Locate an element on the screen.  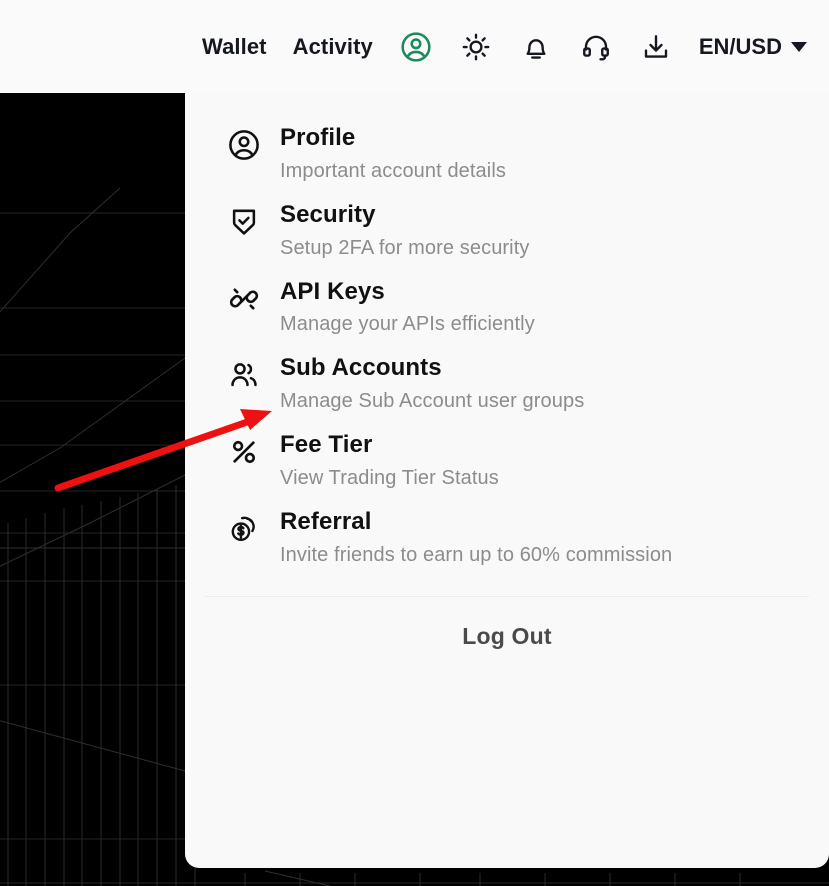
menu-item-title: Profile is located at coordinates (318, 137).